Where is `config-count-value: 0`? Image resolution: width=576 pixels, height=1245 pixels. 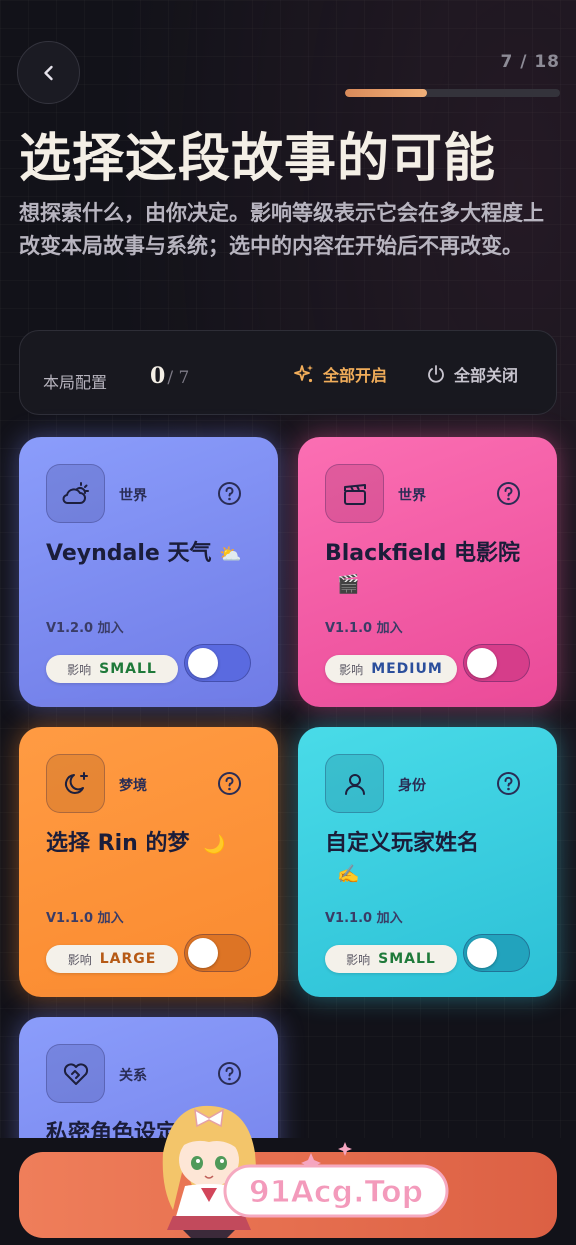
config-count-value: 0 is located at coordinates (158, 376).